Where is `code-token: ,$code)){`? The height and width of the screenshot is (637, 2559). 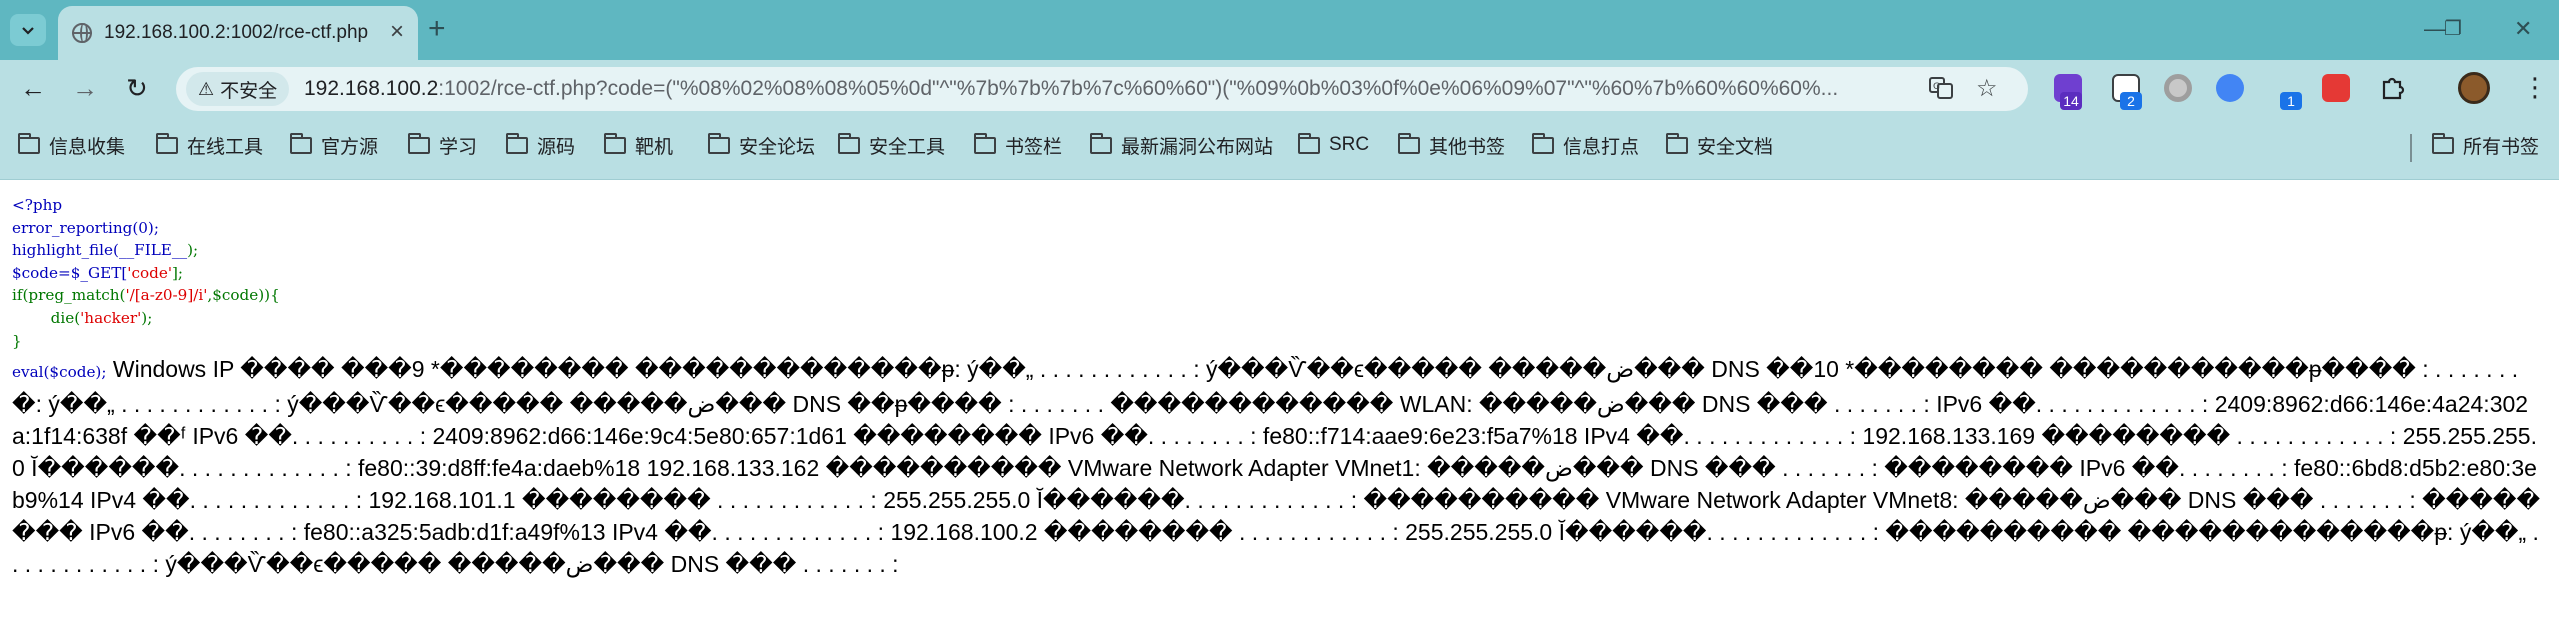 code-token: ,$code)){ is located at coordinates (243, 295).